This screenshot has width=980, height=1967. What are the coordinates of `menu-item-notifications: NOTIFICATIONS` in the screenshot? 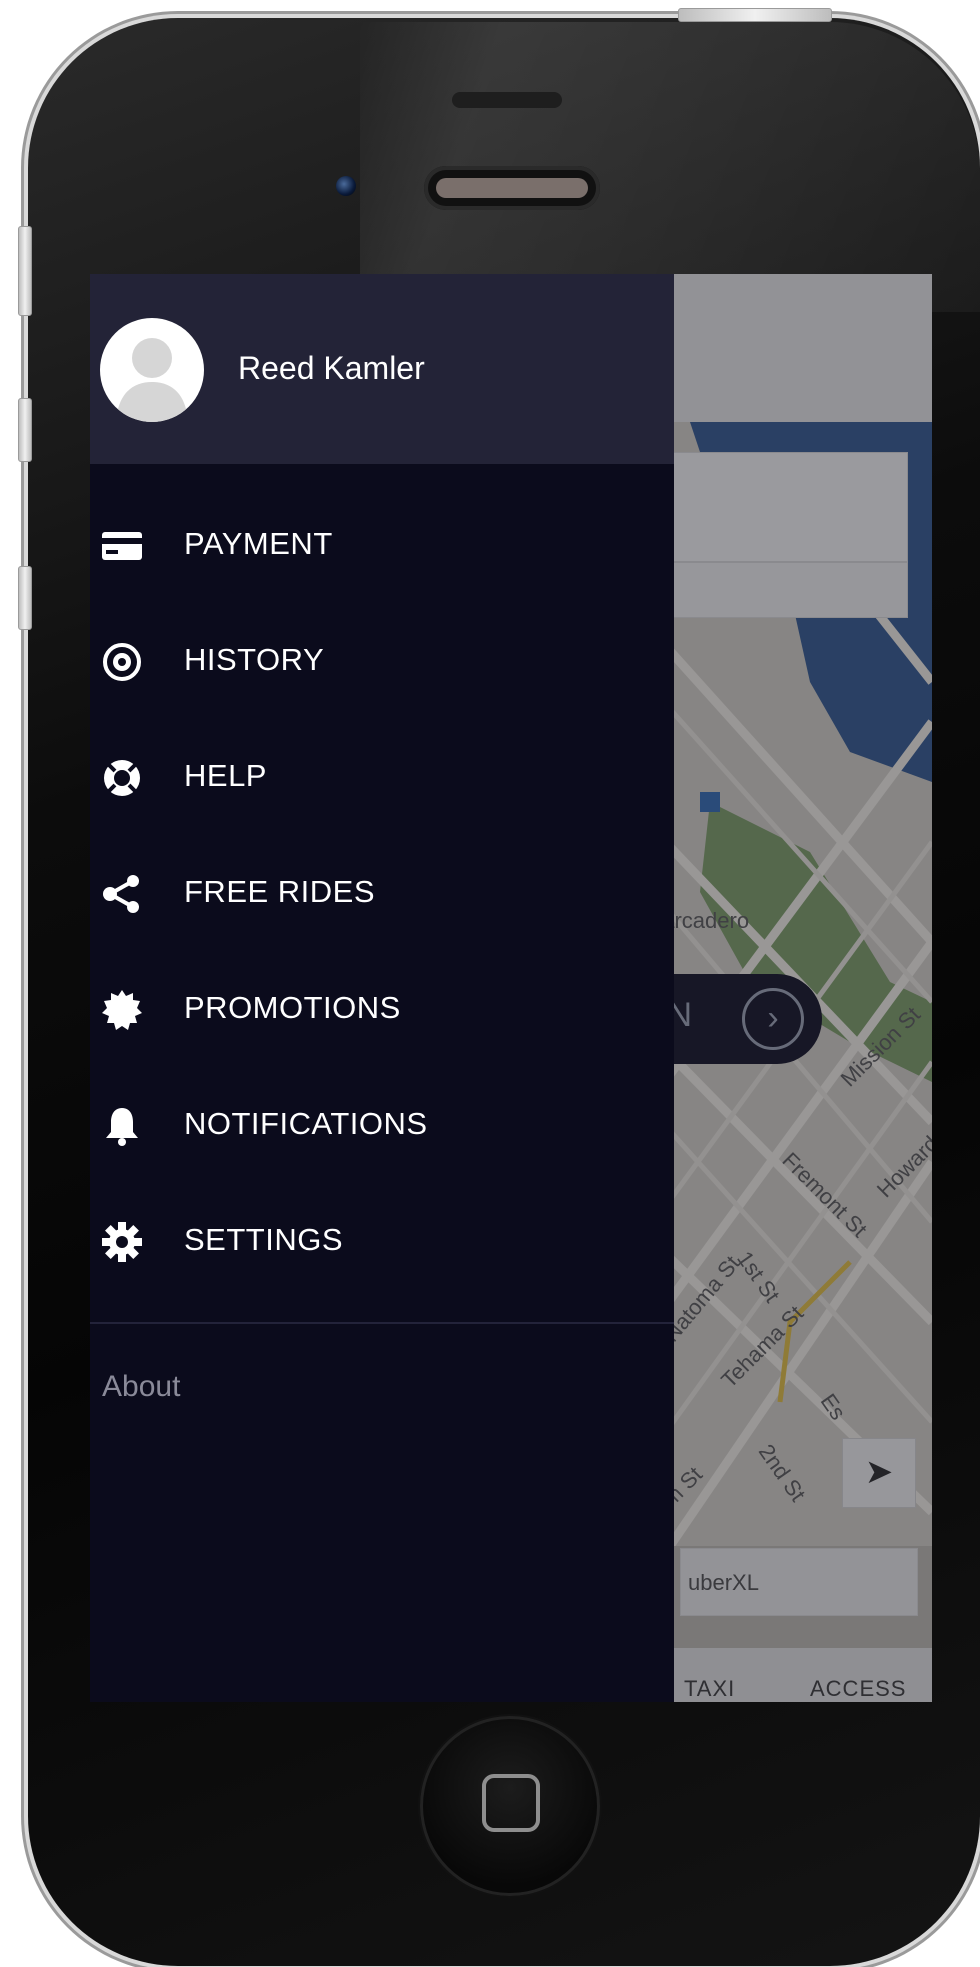 It's located at (382, 1126).